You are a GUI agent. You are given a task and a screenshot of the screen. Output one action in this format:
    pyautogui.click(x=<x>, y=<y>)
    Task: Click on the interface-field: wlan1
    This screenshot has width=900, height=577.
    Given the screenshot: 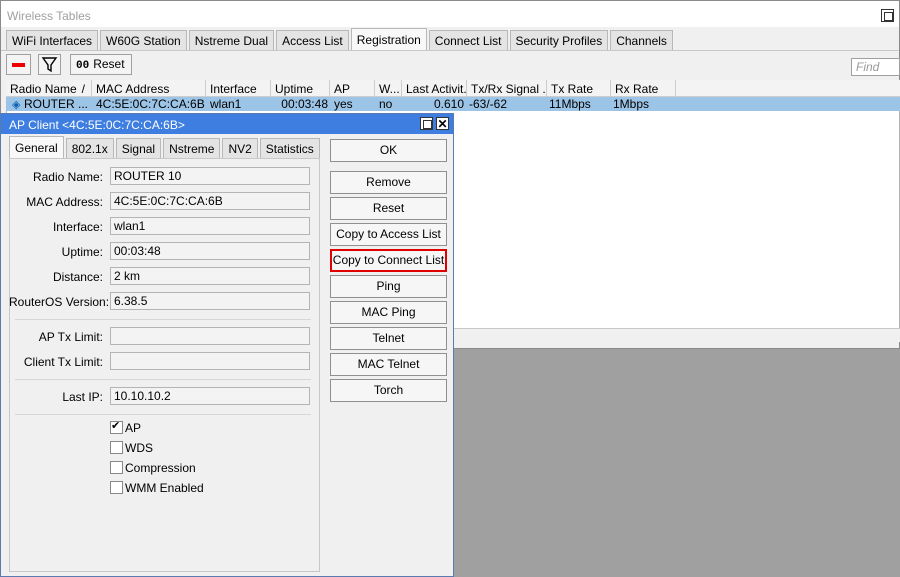 What is the action you would take?
    pyautogui.click(x=210, y=226)
    